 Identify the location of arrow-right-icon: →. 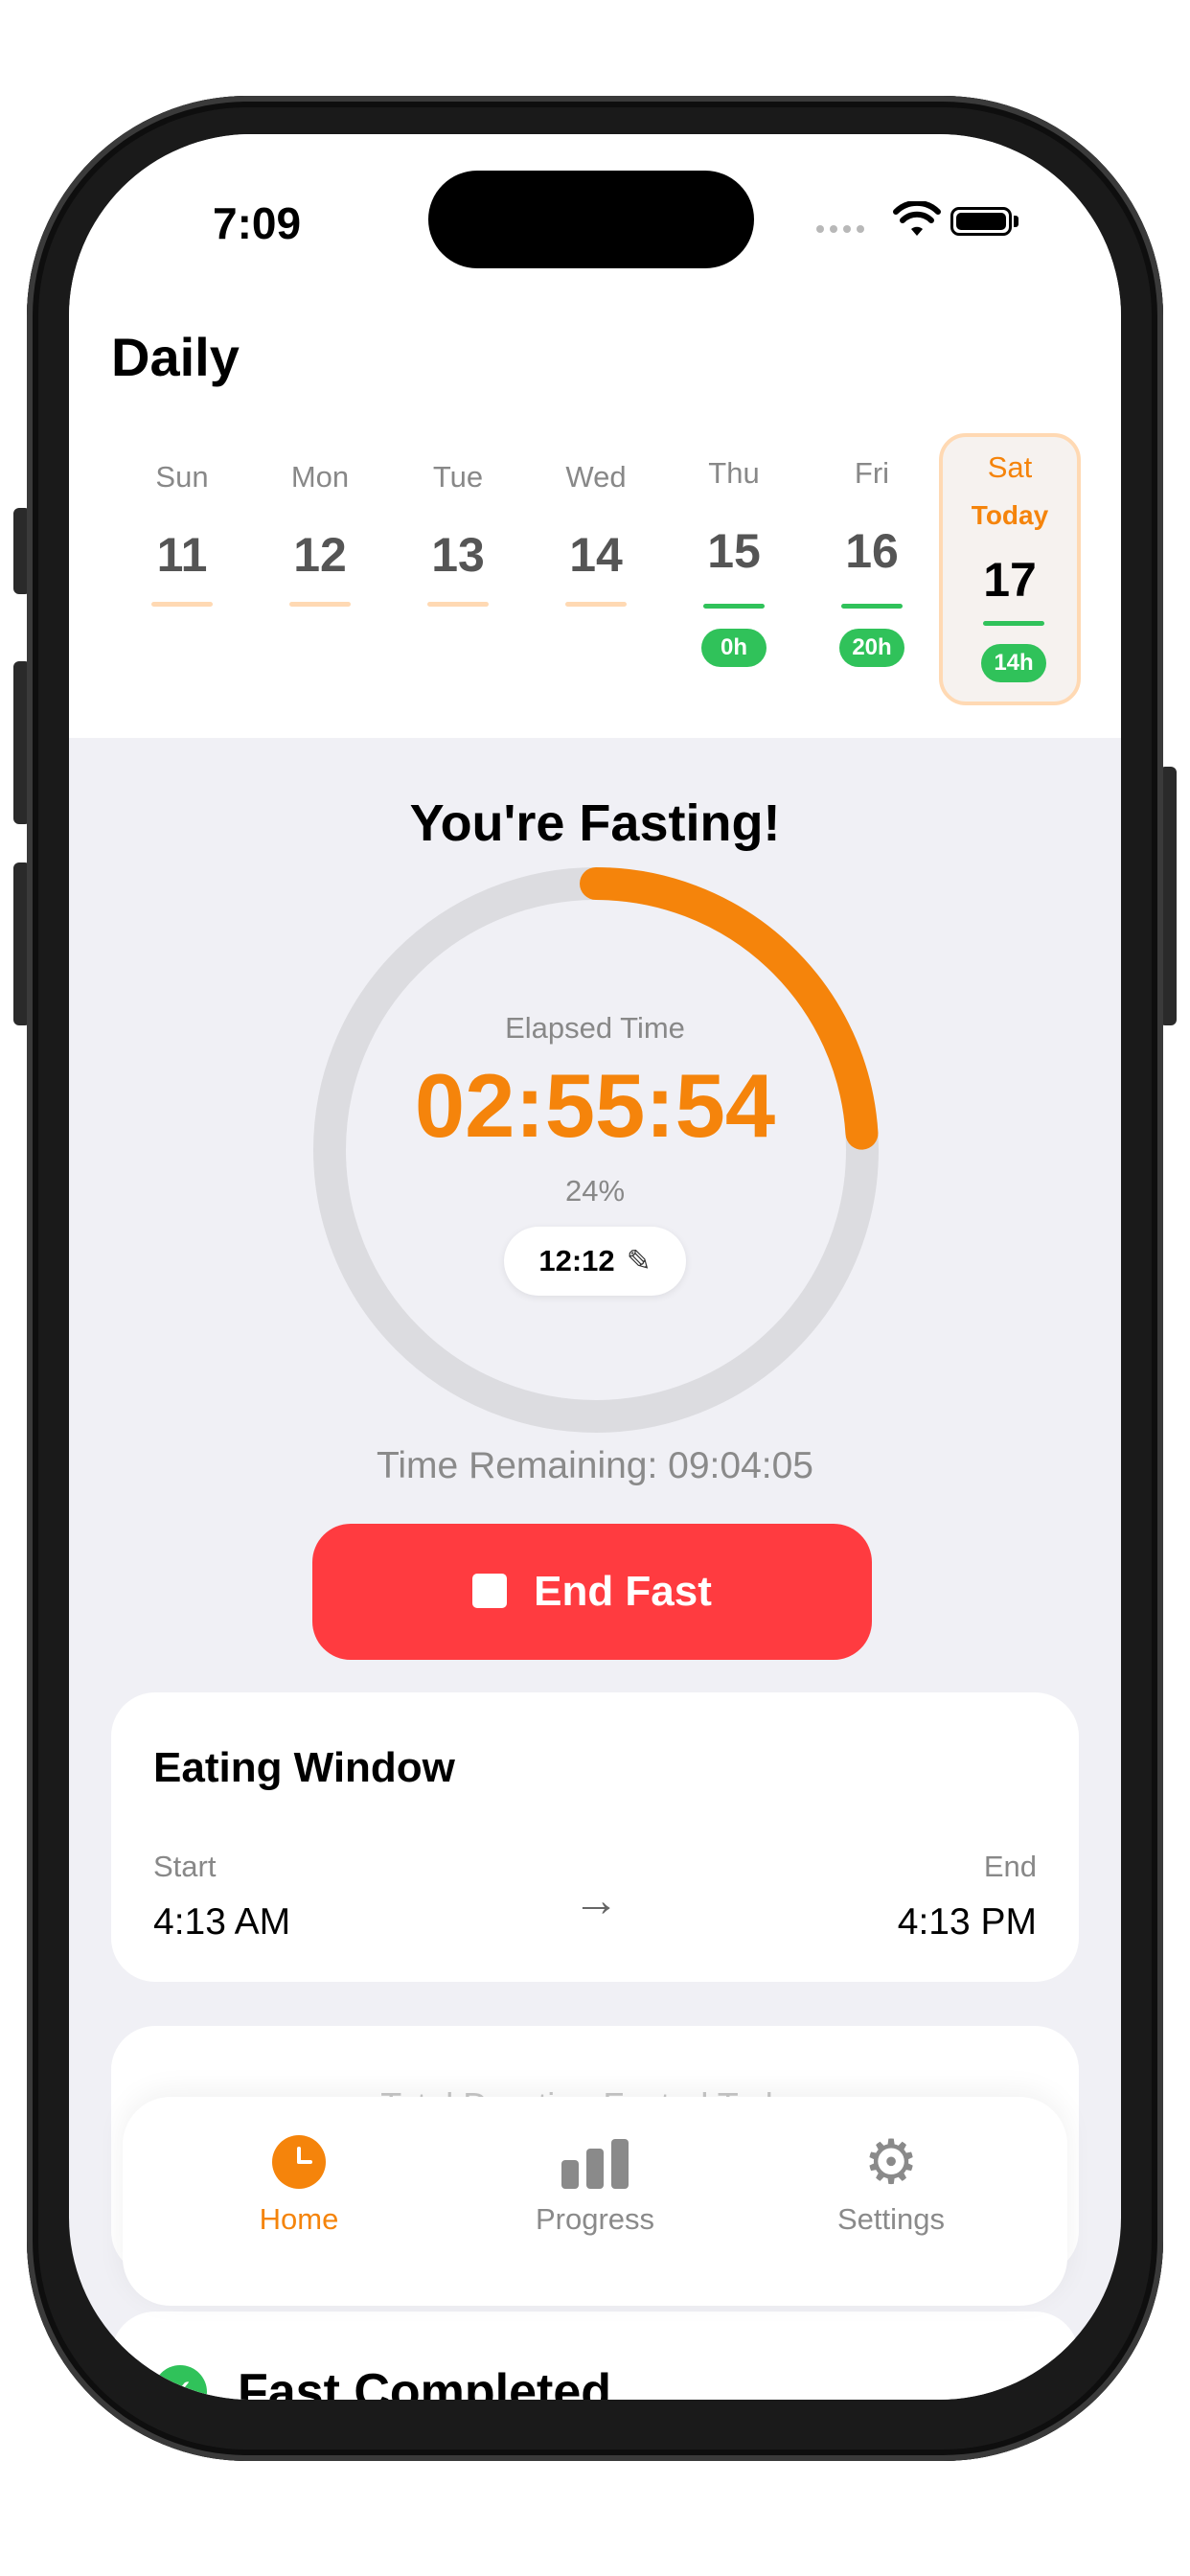
(596, 1901).